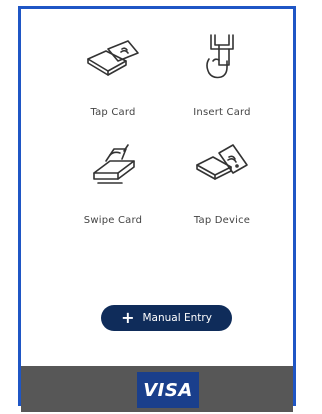 This screenshot has height=414, width=322. What do you see at coordinates (177, 318) in the screenshot?
I see `manual-entry-label: Manual Entry` at bounding box center [177, 318].